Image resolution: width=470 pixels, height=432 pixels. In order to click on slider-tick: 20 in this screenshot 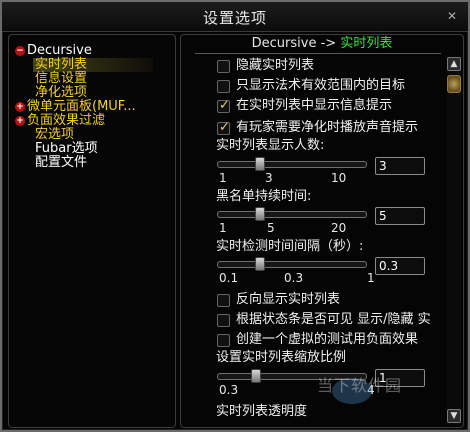, I will do `click(339, 228)`.